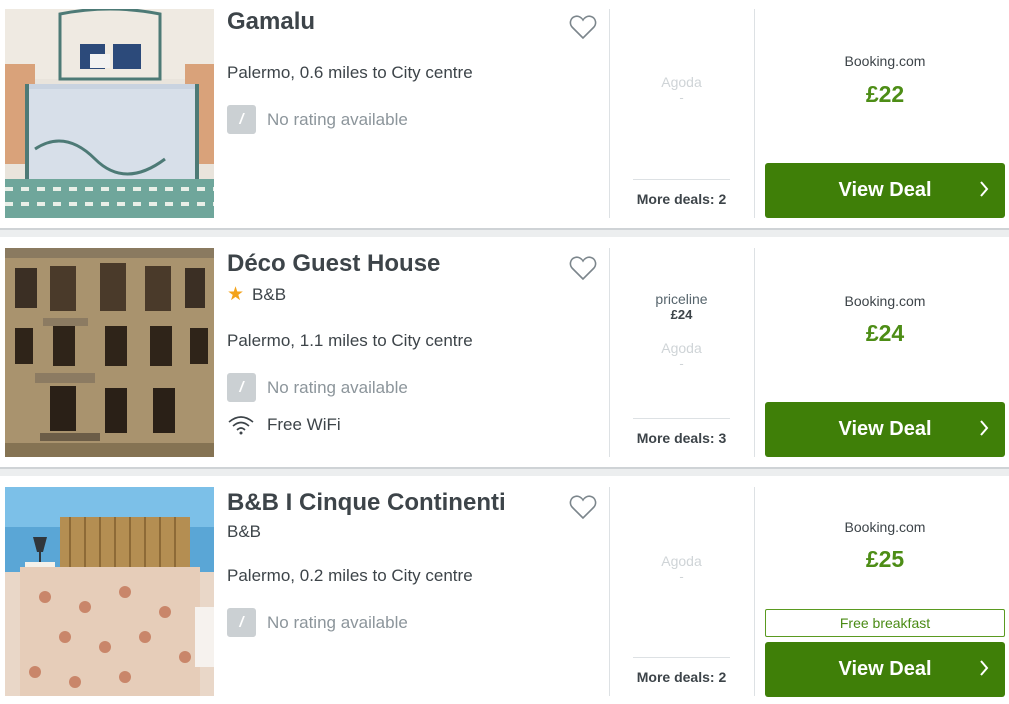 Image resolution: width=1009 pixels, height=704 pixels. What do you see at coordinates (681, 299) in the screenshot?
I see `provider-name: priceline` at bounding box center [681, 299].